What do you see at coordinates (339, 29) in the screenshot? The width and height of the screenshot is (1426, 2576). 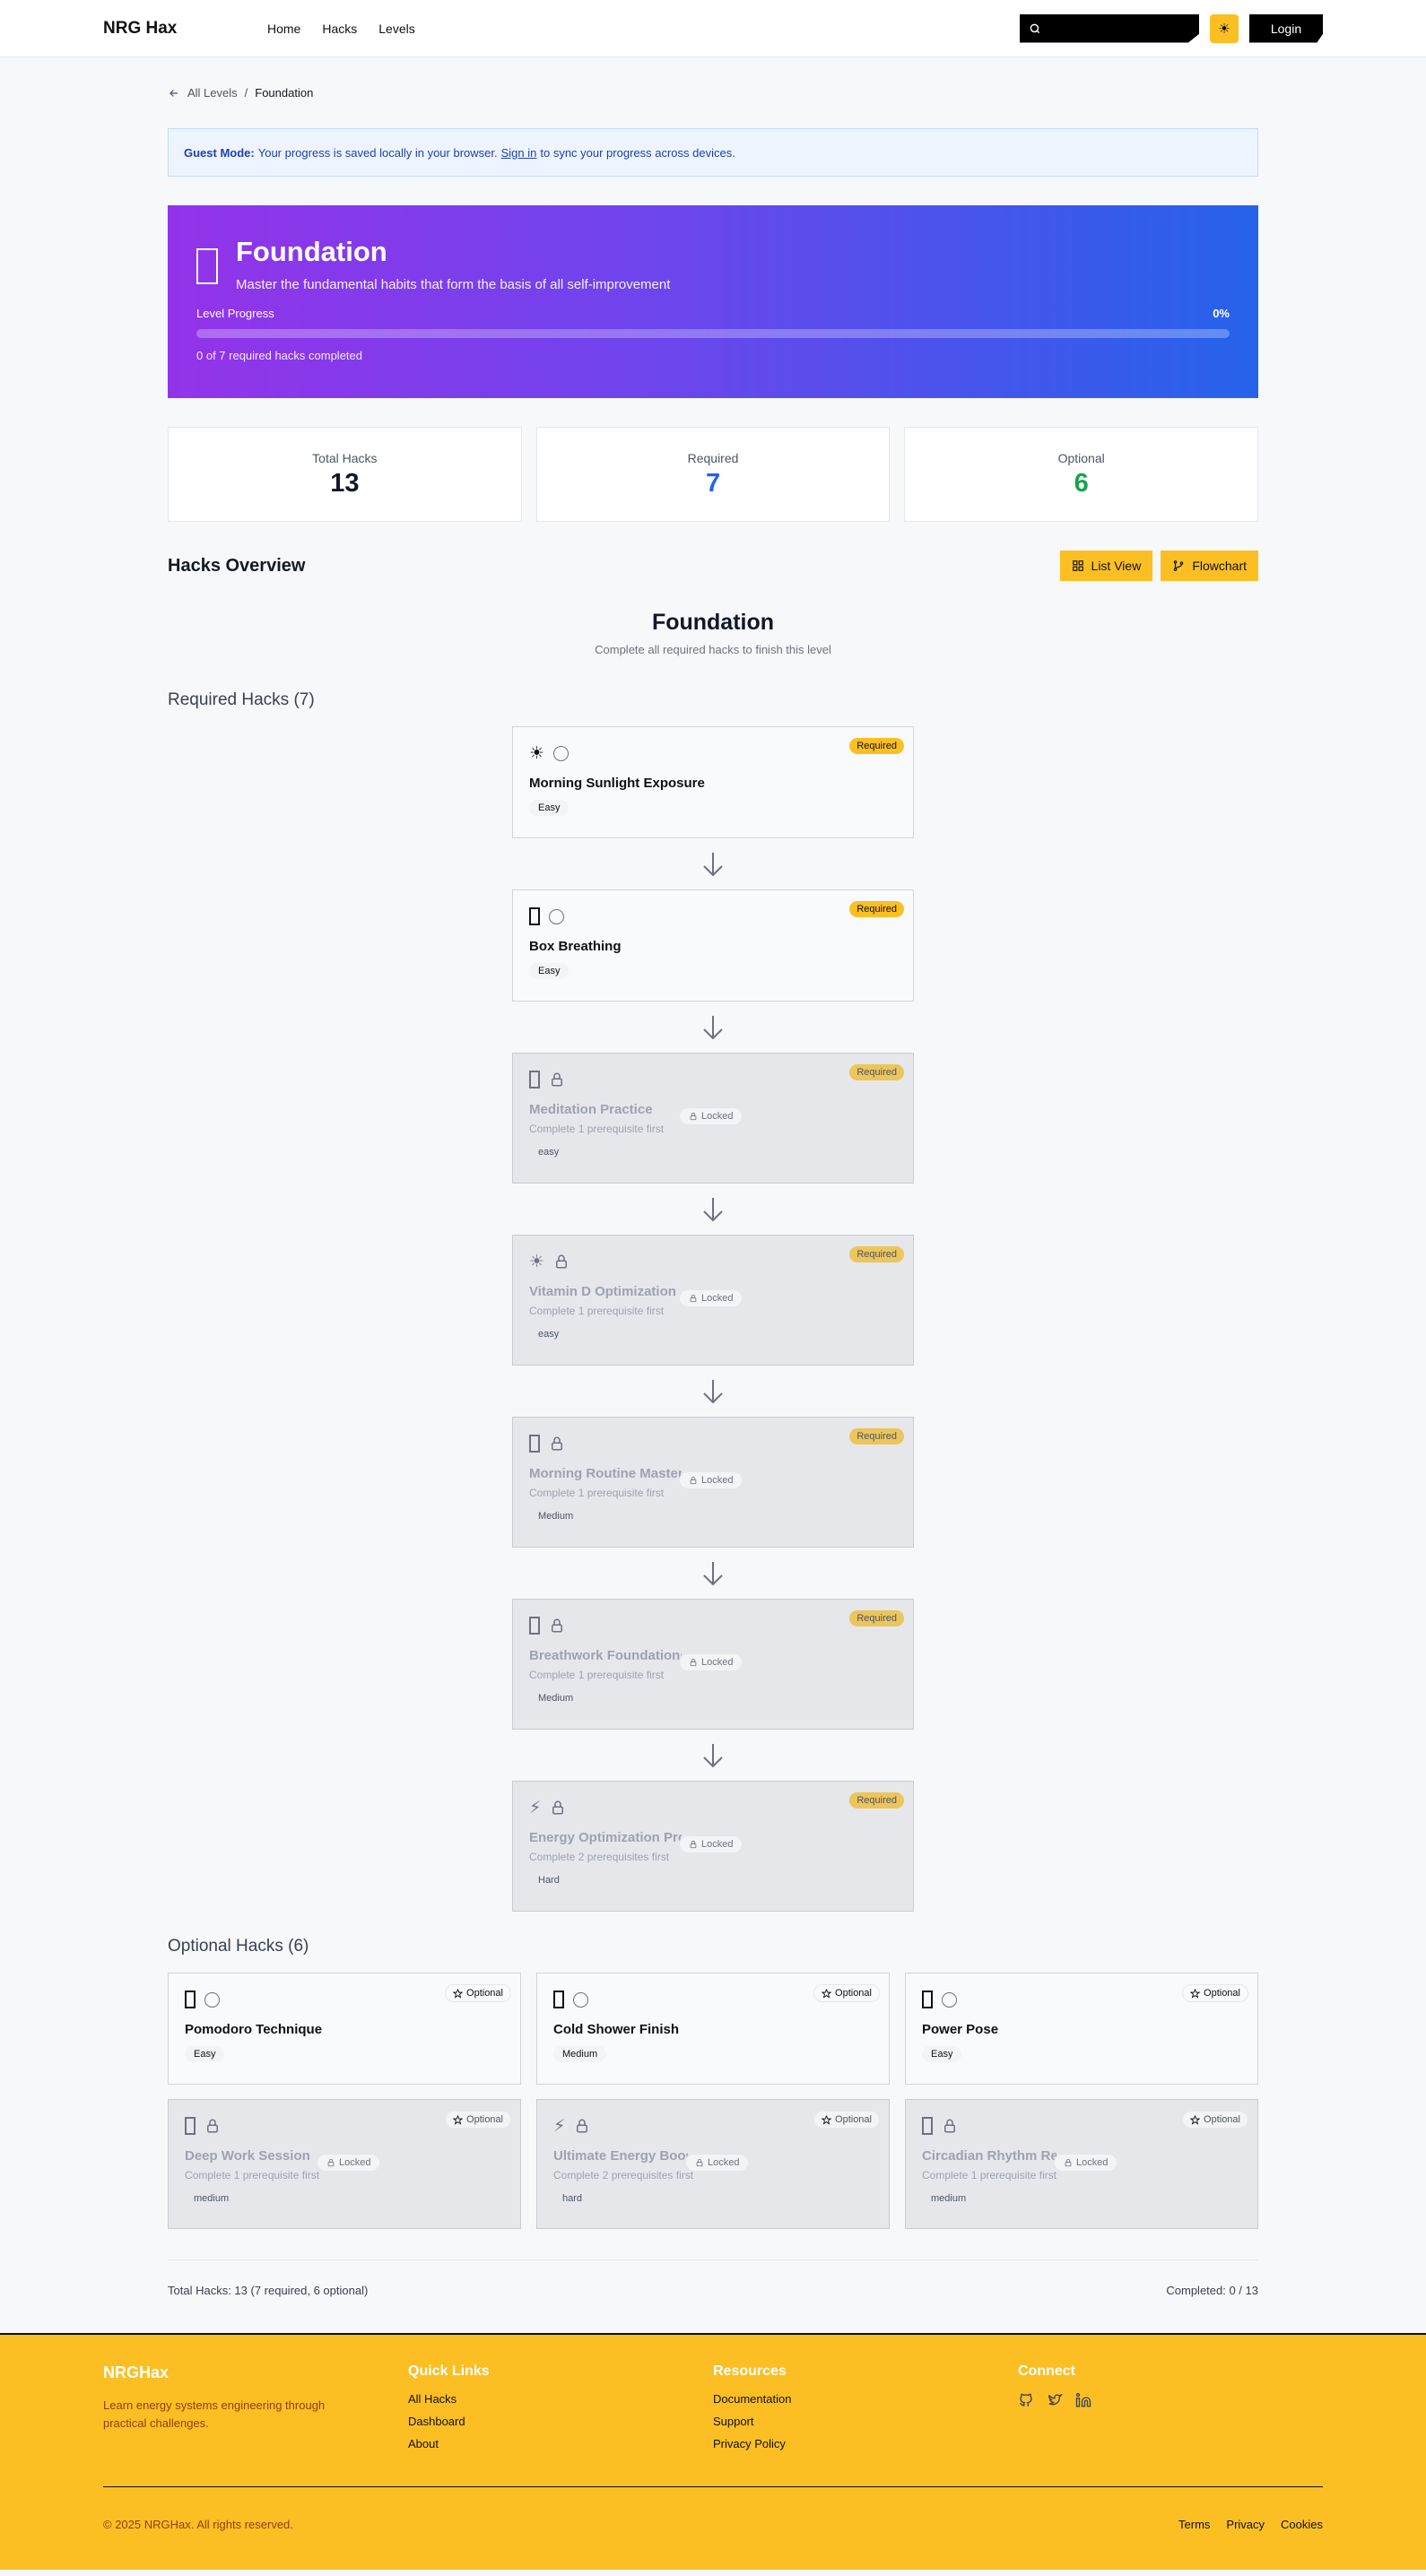 I see `nav-link-hacks: Hacks` at bounding box center [339, 29].